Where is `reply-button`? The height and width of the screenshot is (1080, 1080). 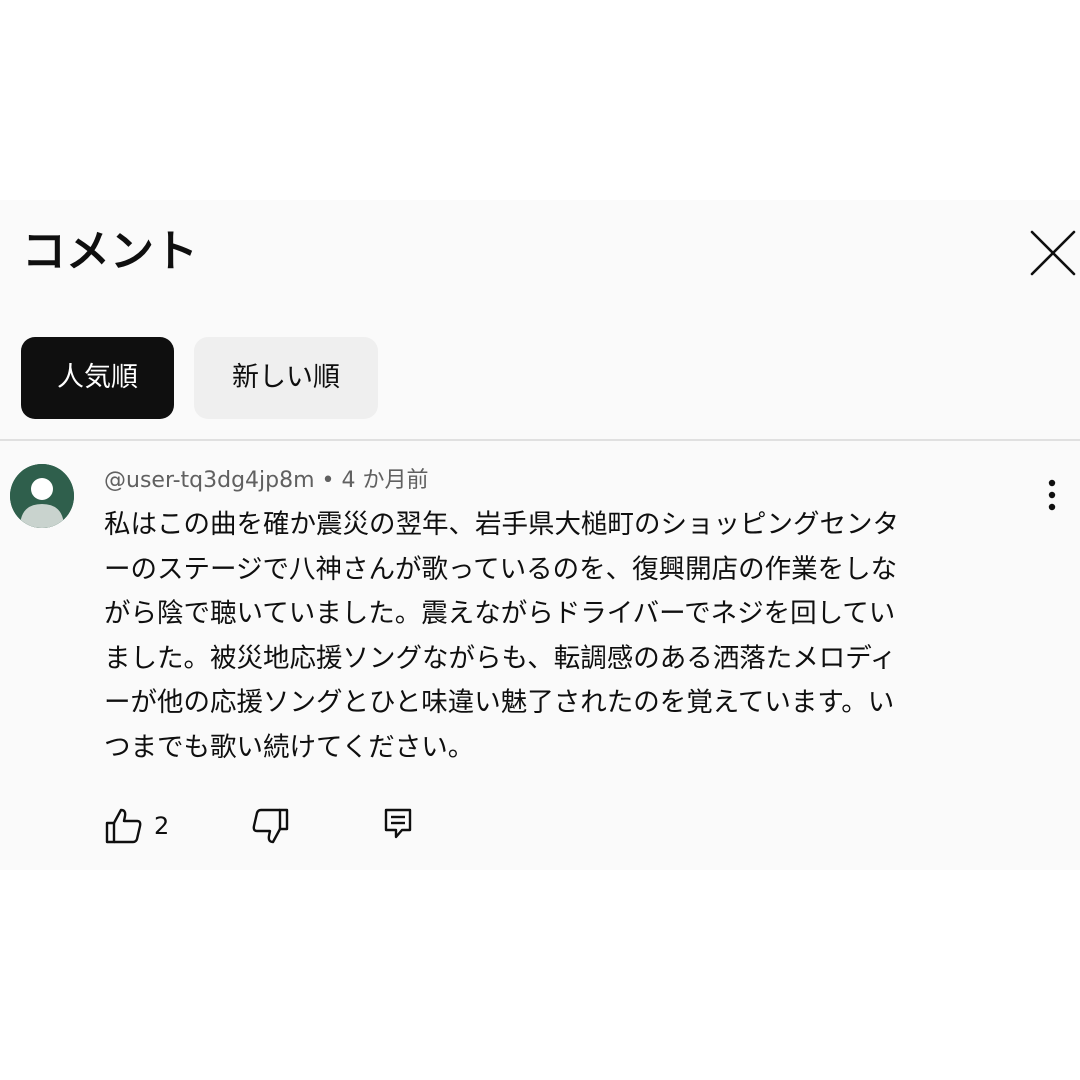 reply-button is located at coordinates (398, 824).